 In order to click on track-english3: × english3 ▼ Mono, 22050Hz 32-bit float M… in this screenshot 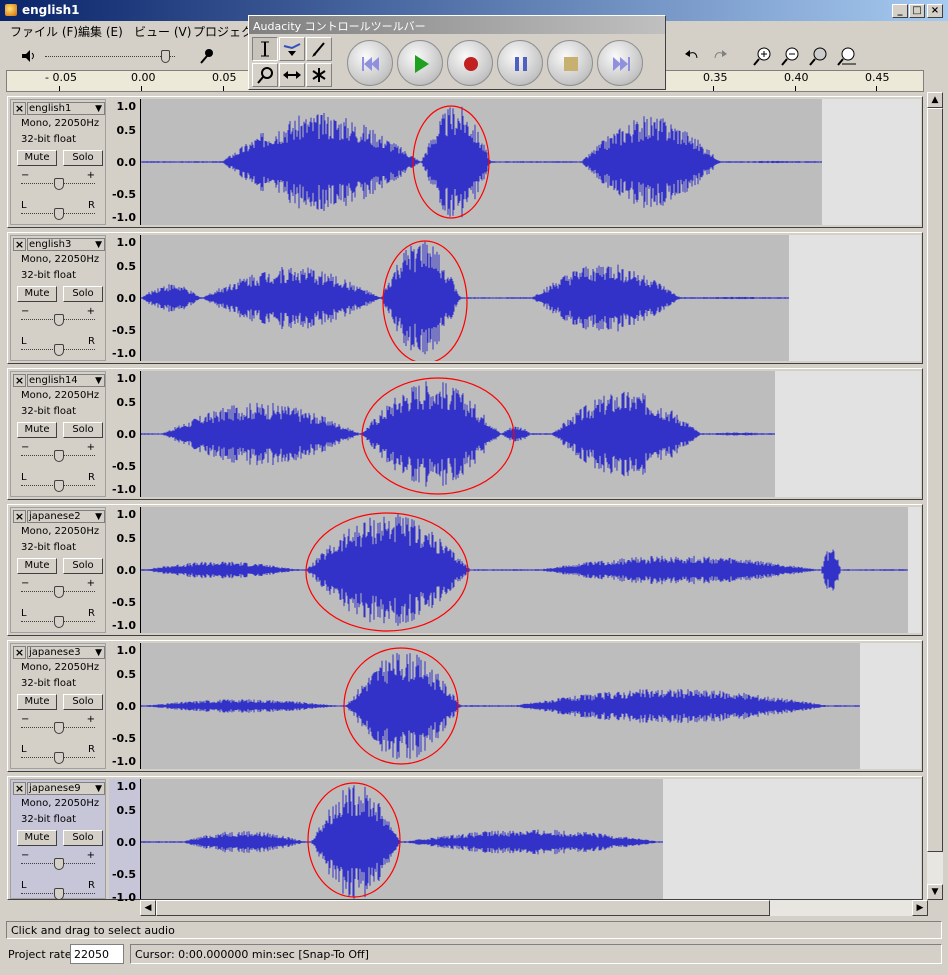, I will do `click(465, 298)`.